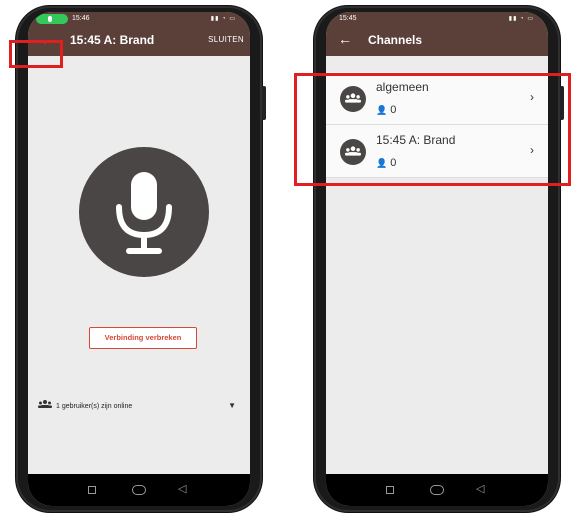 The height and width of the screenshot is (515, 571). I want to click on status-time: 15:46, so click(81, 18).